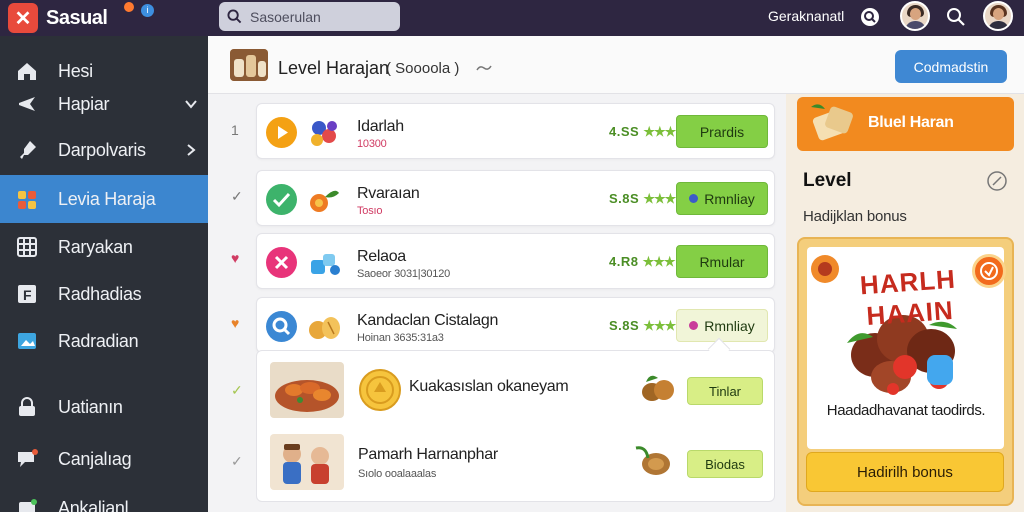 The height and width of the screenshot is (512, 1024). What do you see at coordinates (380, 126) in the screenshot?
I see `row-title: Idarlah` at bounding box center [380, 126].